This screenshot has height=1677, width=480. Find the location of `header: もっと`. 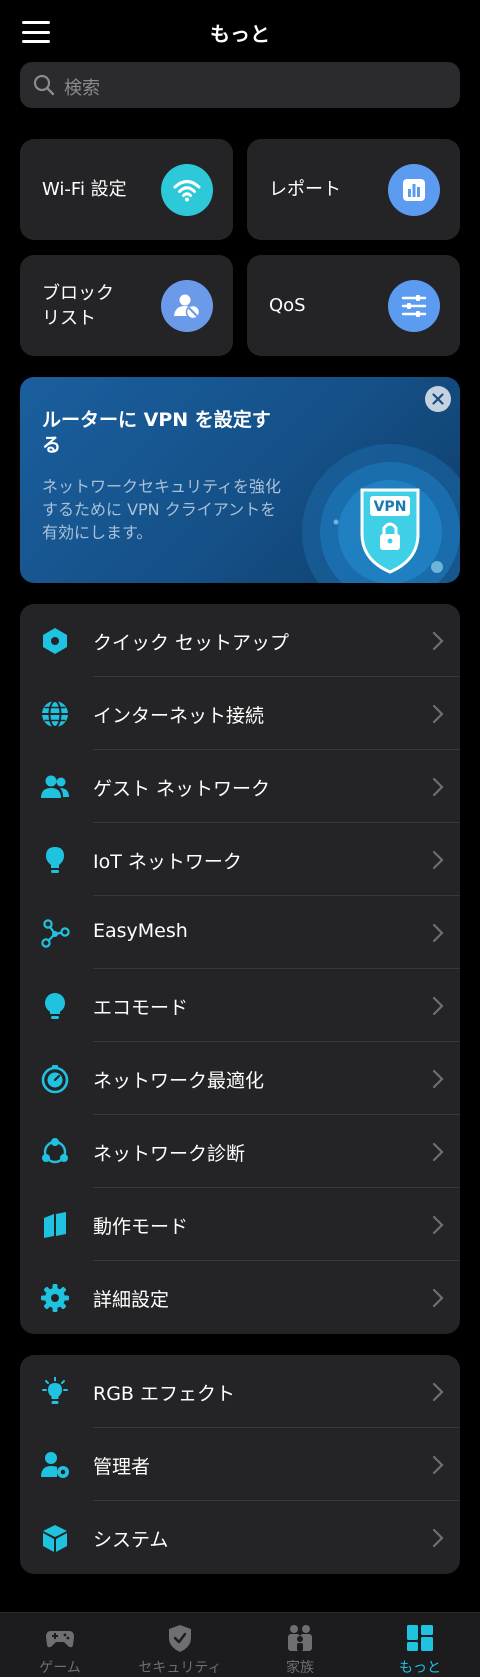

header: もっと is located at coordinates (240, 31).